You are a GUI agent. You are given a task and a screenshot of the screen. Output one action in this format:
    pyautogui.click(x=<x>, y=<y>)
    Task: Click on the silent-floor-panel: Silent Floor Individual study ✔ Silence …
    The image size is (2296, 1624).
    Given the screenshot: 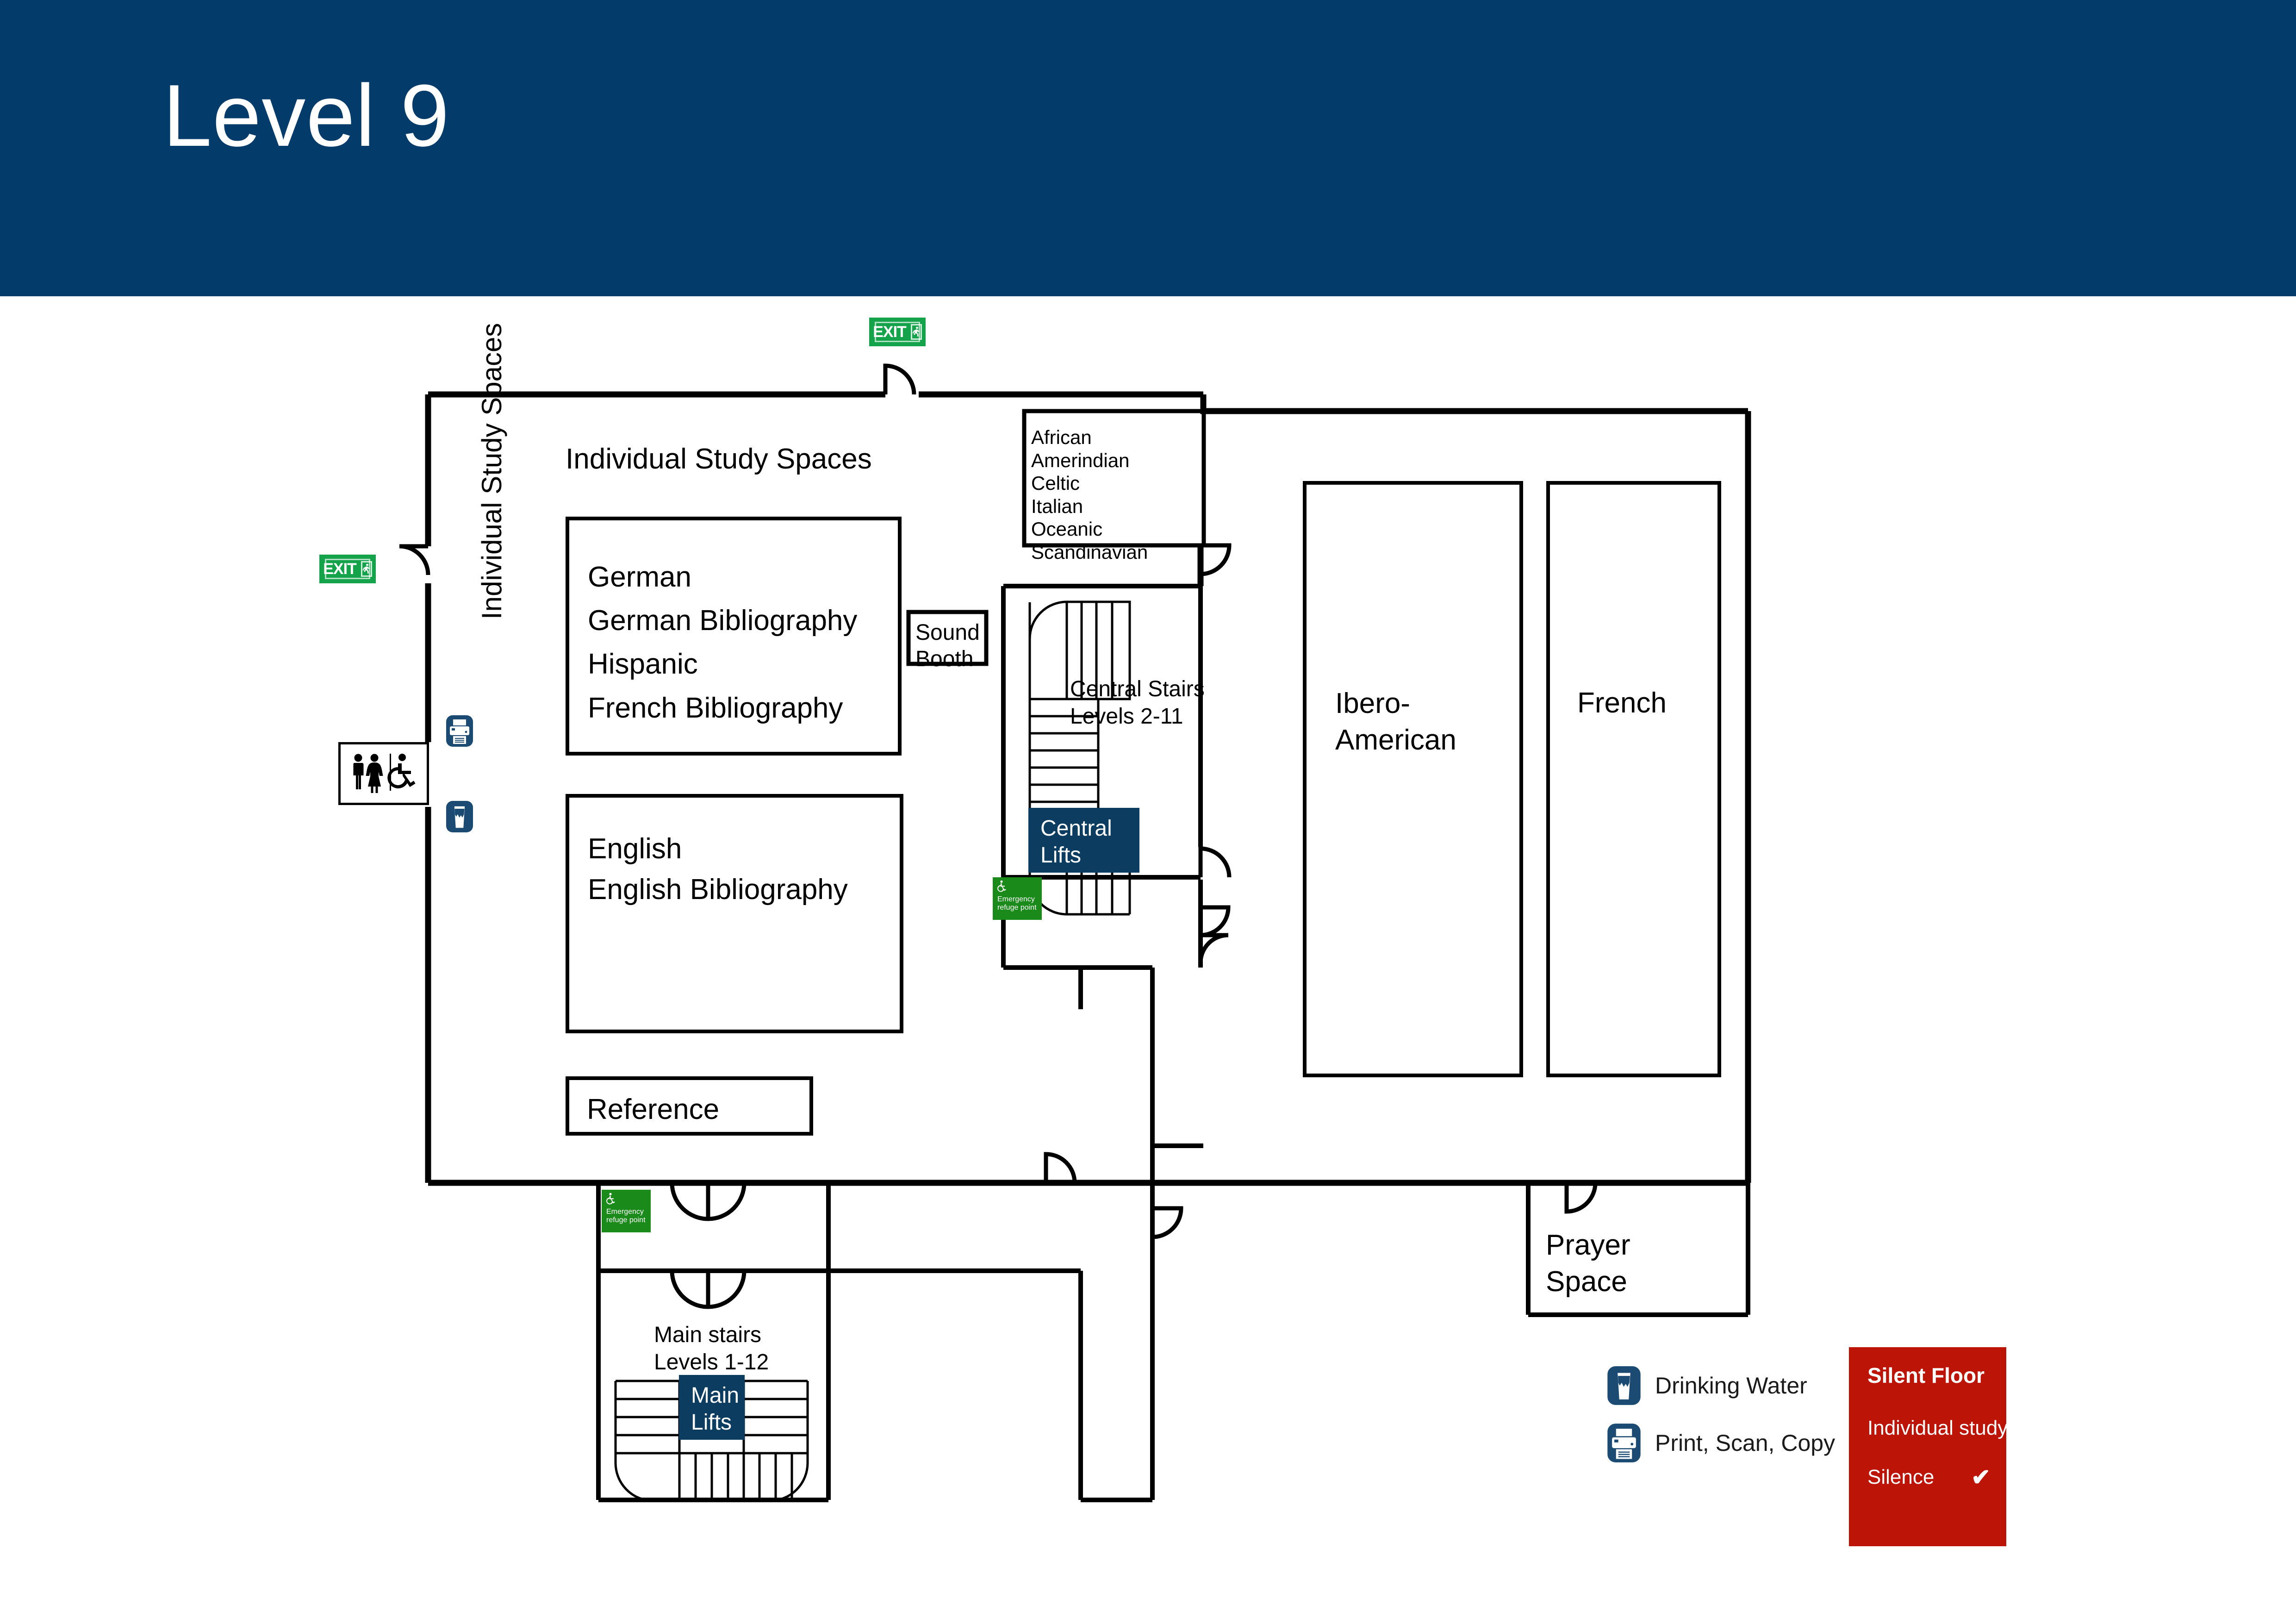 What is the action you would take?
    pyautogui.click(x=1938, y=1446)
    